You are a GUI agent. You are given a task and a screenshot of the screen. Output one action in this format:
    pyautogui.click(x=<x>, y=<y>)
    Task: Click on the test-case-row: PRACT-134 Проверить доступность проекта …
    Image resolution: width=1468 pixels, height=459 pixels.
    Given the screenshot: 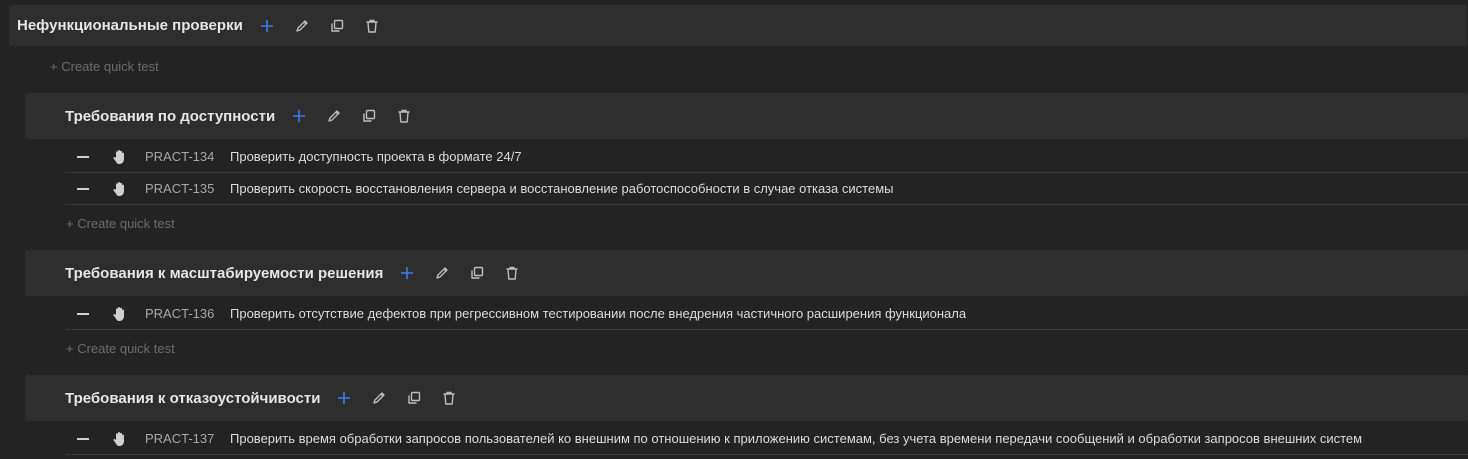 What is the action you would take?
    pyautogui.click(x=766, y=157)
    